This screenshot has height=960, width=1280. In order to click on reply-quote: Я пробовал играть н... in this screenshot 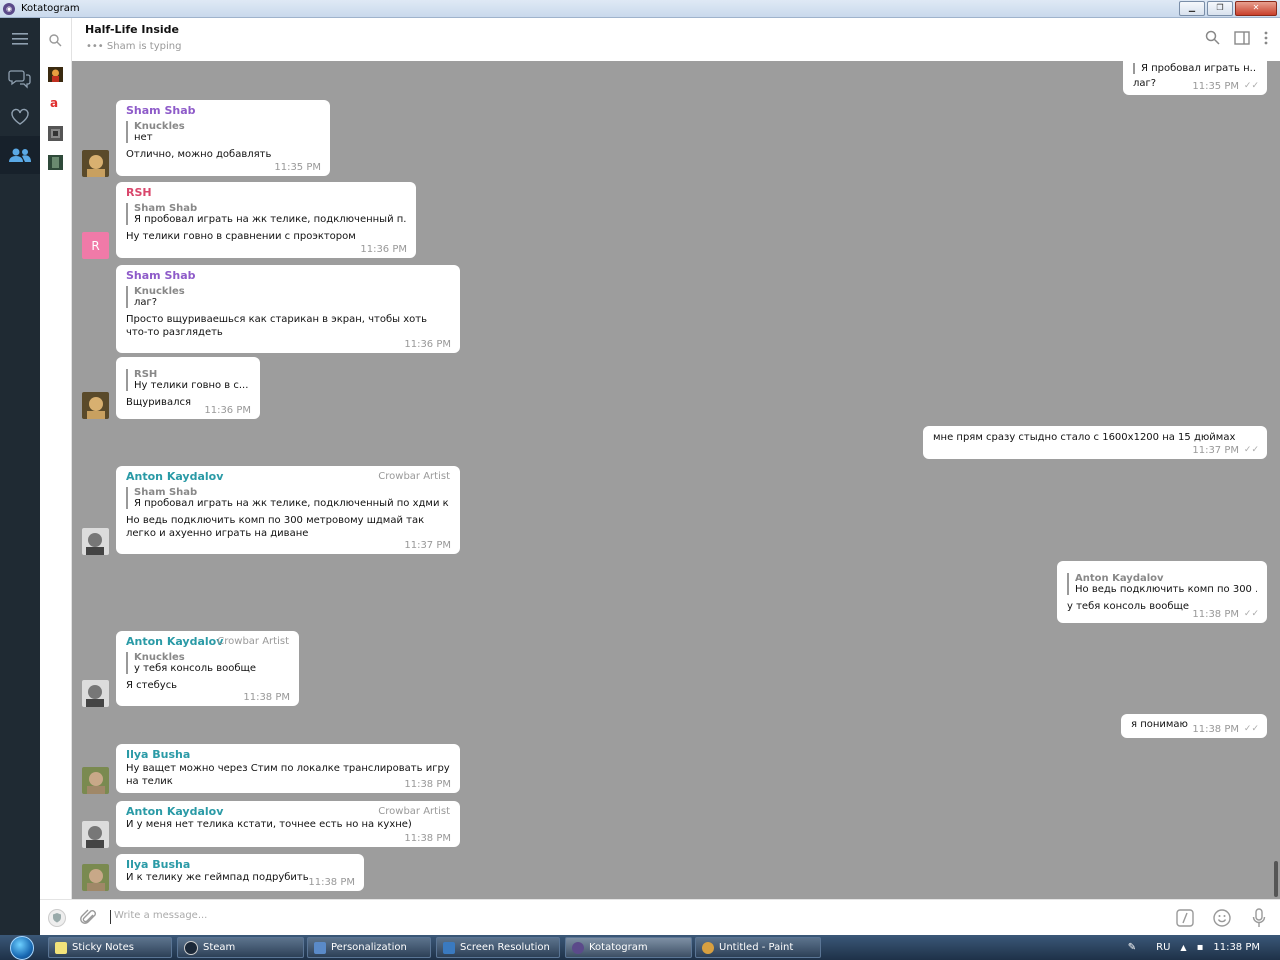, I will do `click(1195, 68)`.